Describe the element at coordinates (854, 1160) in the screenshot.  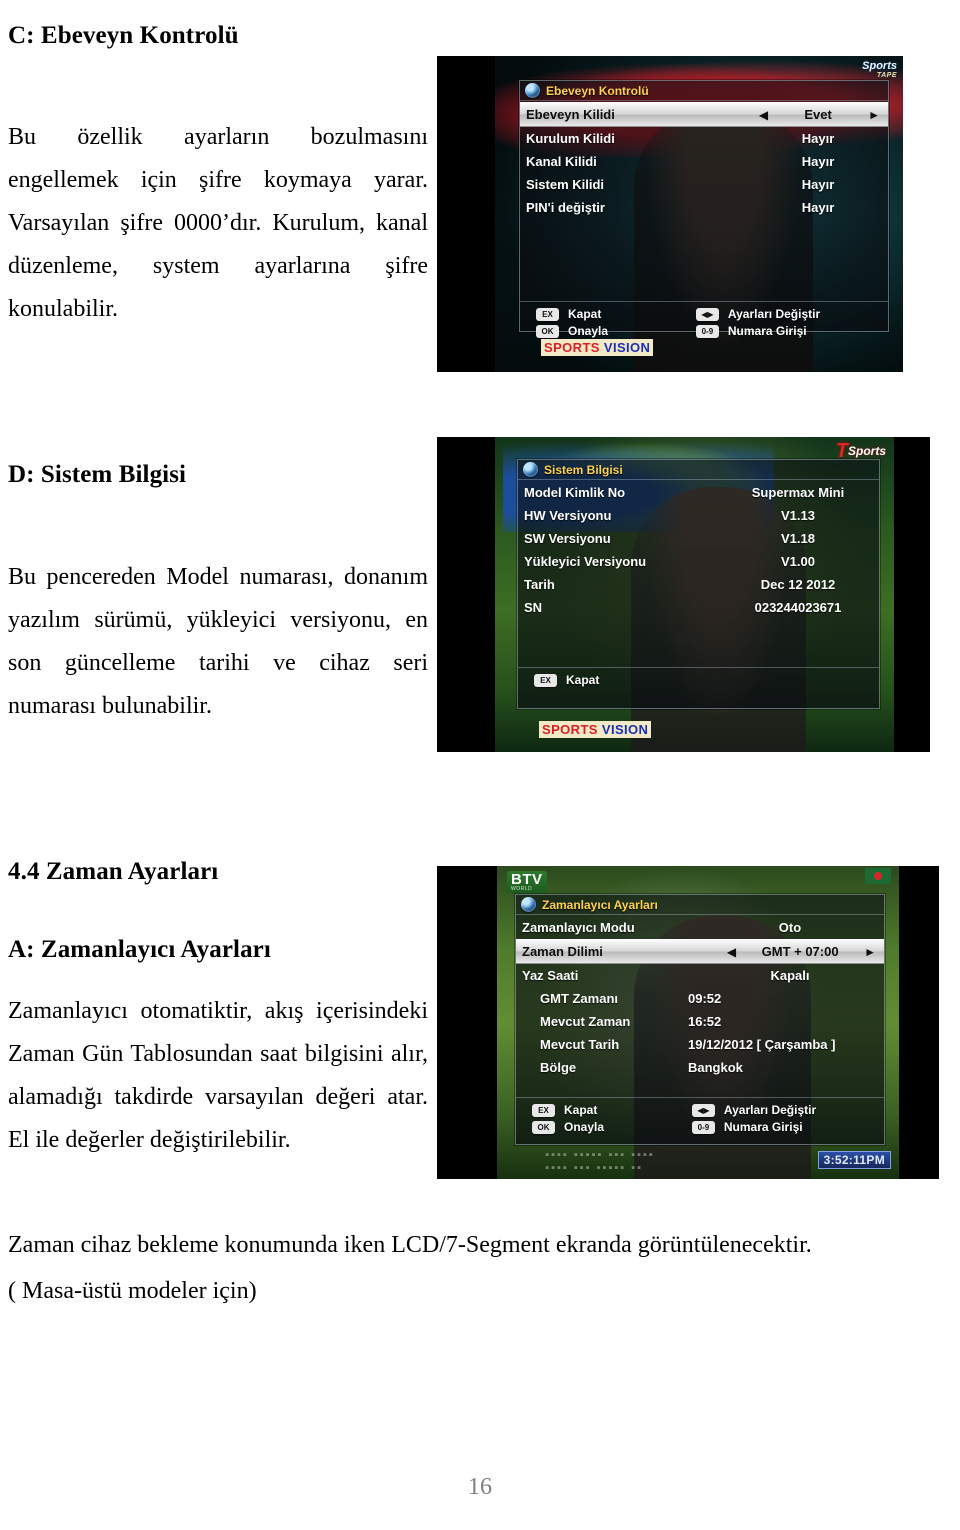
I see `clock-badge: 3:52:11PM` at that location.